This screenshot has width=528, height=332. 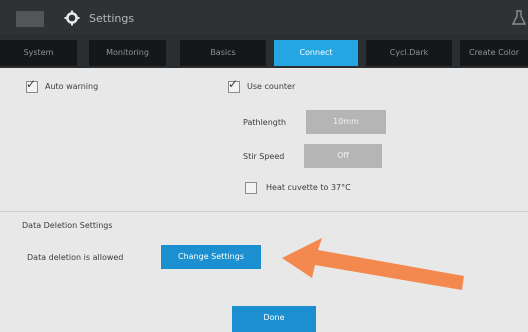 What do you see at coordinates (38, 53) in the screenshot?
I see `tab-system: System` at bounding box center [38, 53].